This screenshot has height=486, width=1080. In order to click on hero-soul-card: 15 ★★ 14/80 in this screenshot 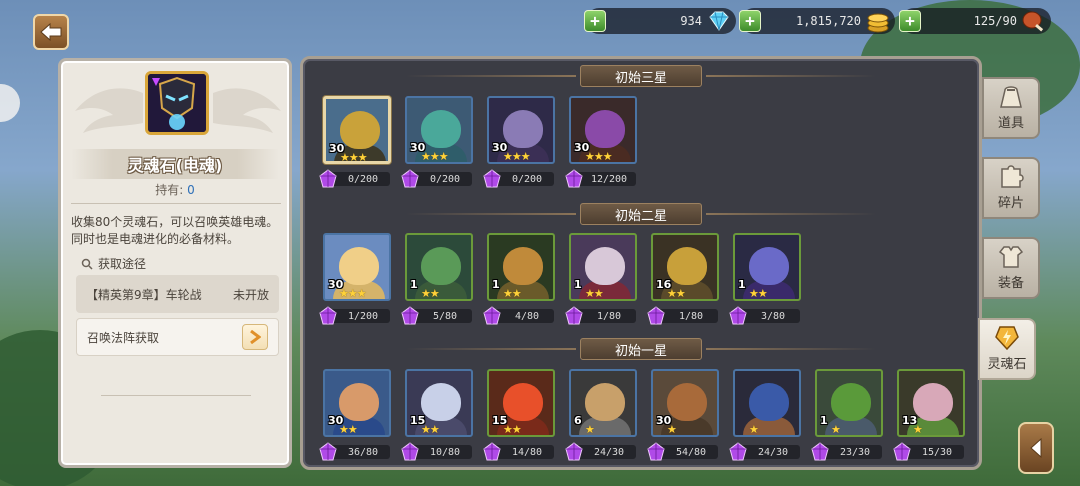, I will do `click(519, 415)`.